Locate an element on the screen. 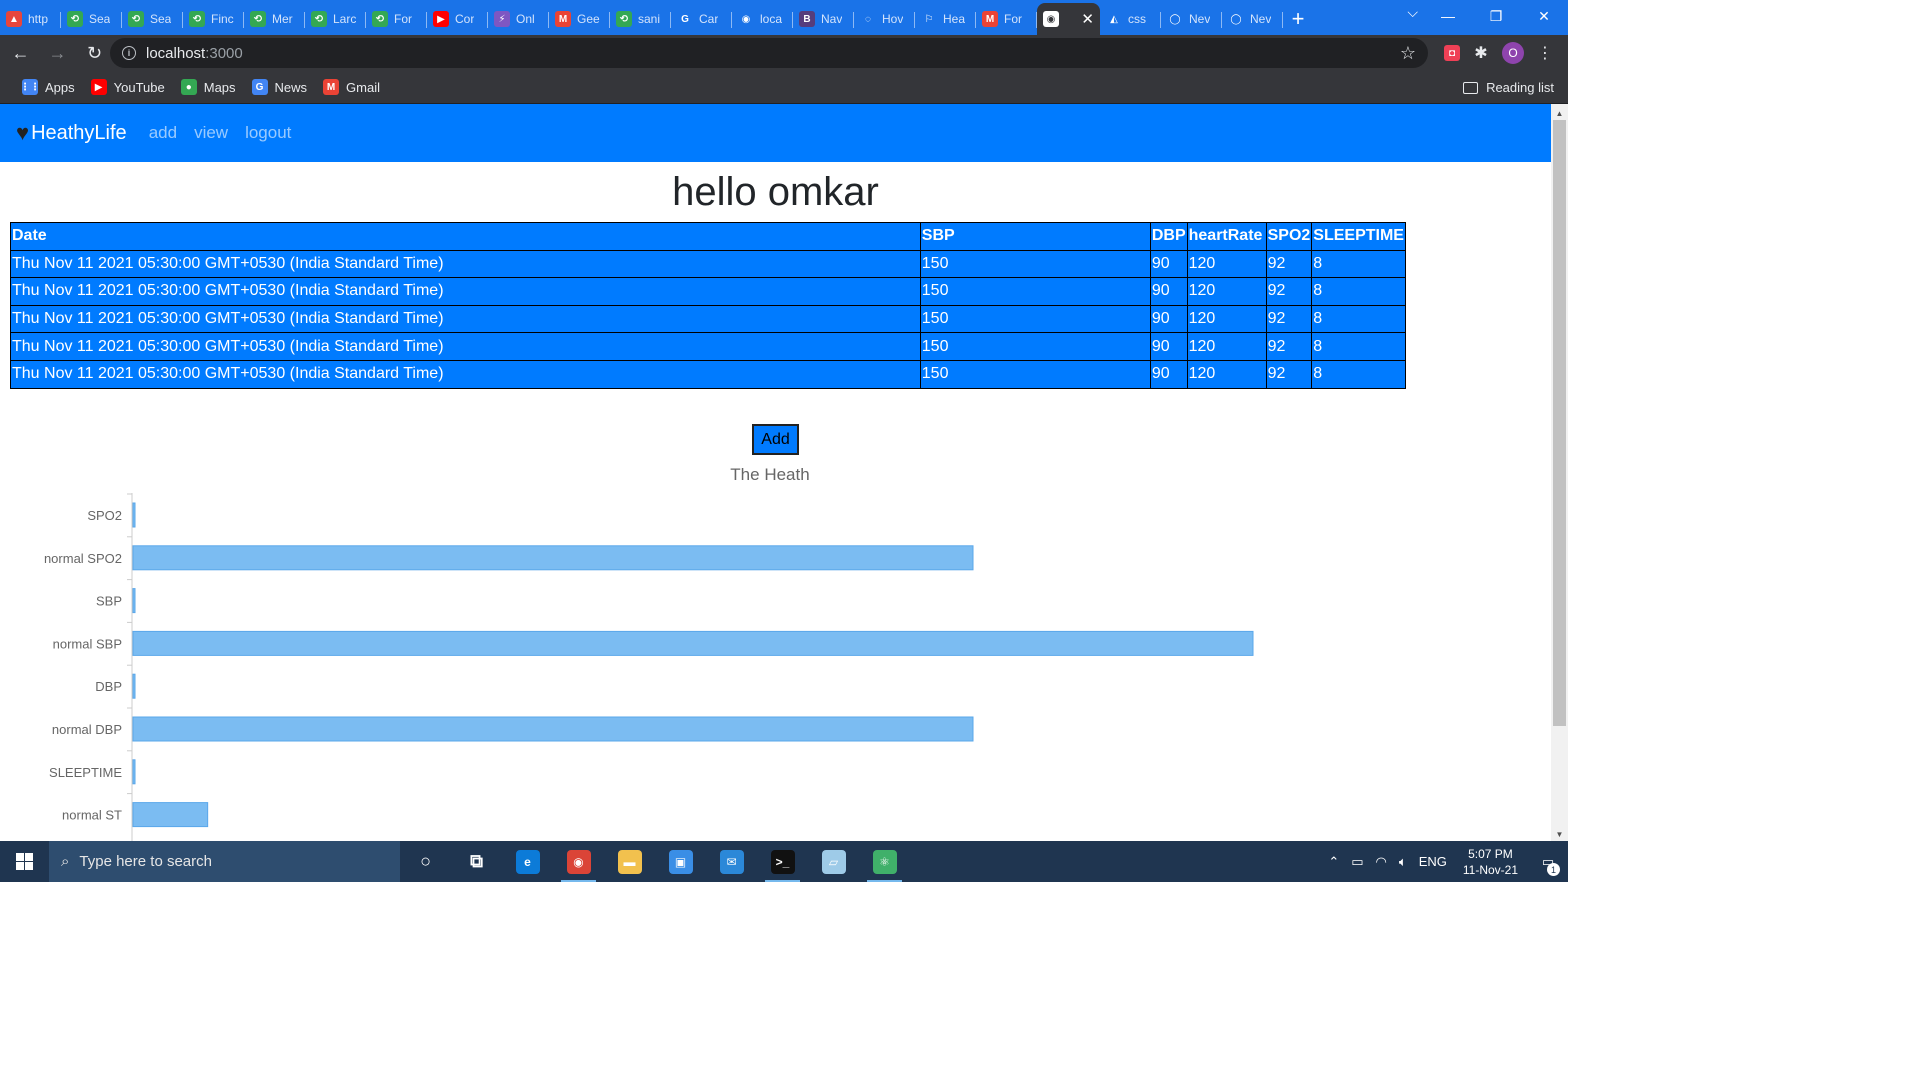 Image resolution: width=1920 pixels, height=1080 pixels. pocket-extension-icon: ◘ is located at coordinates (1452, 53).